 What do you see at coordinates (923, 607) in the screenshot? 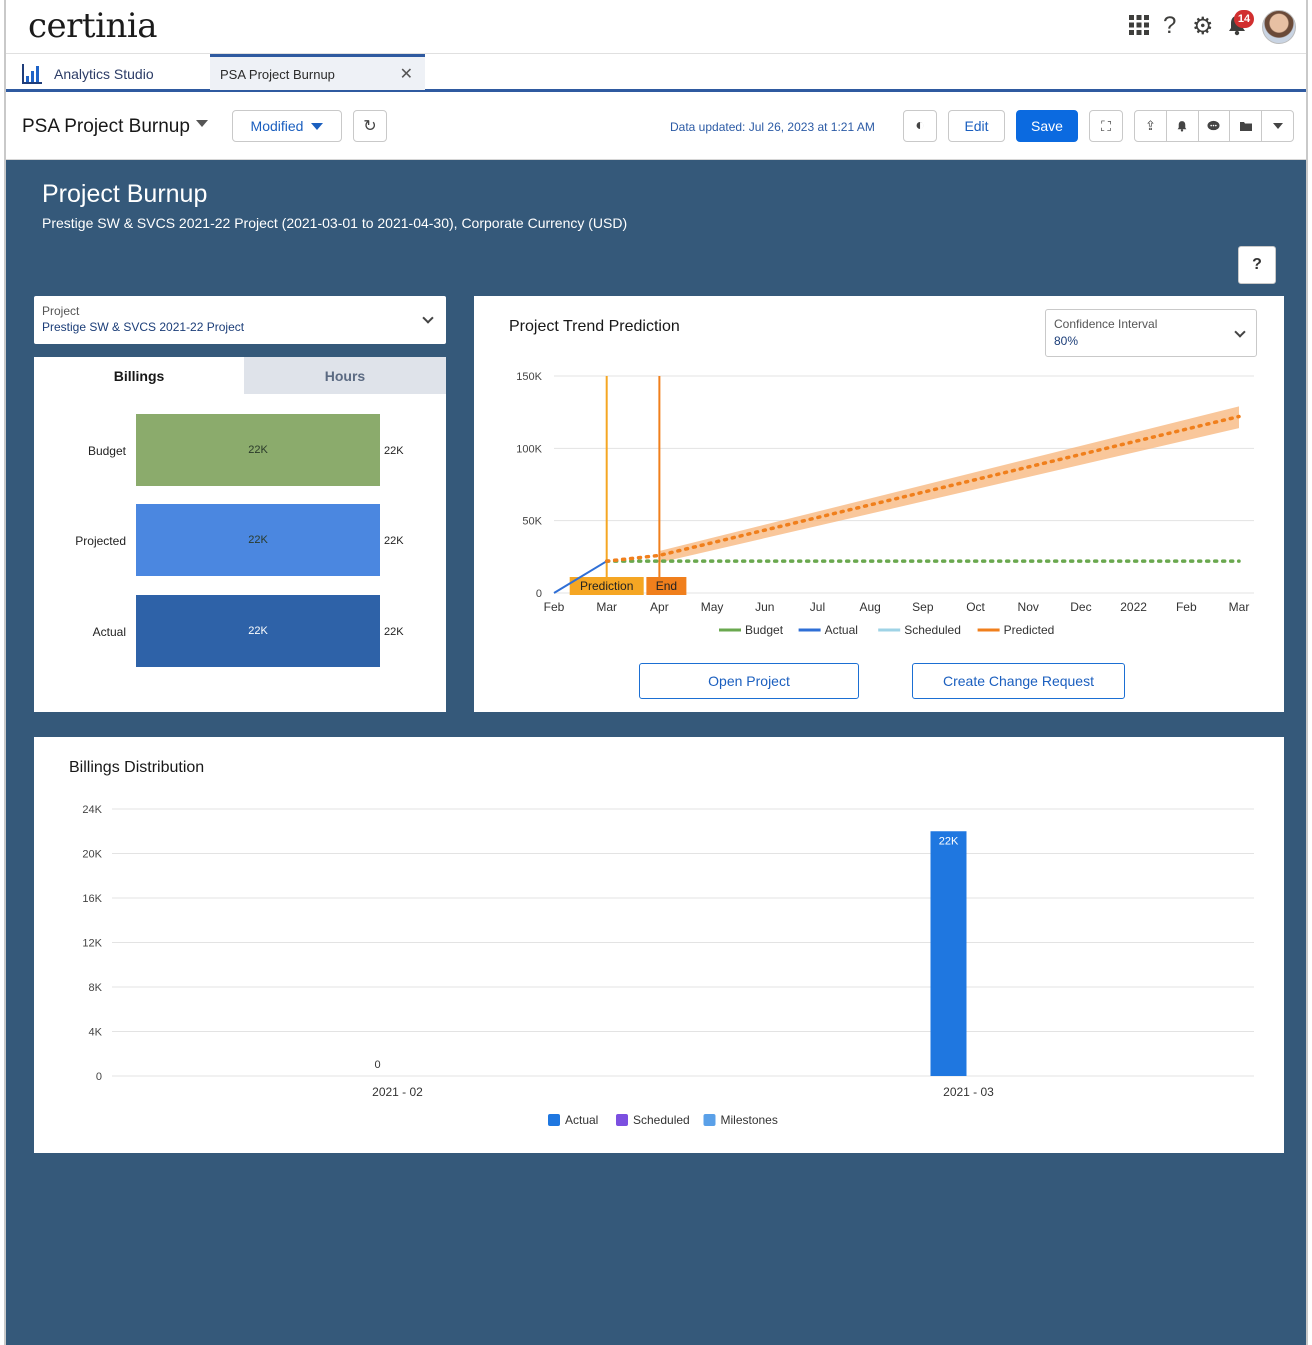
I see `x-tick-label: Sep` at bounding box center [923, 607].